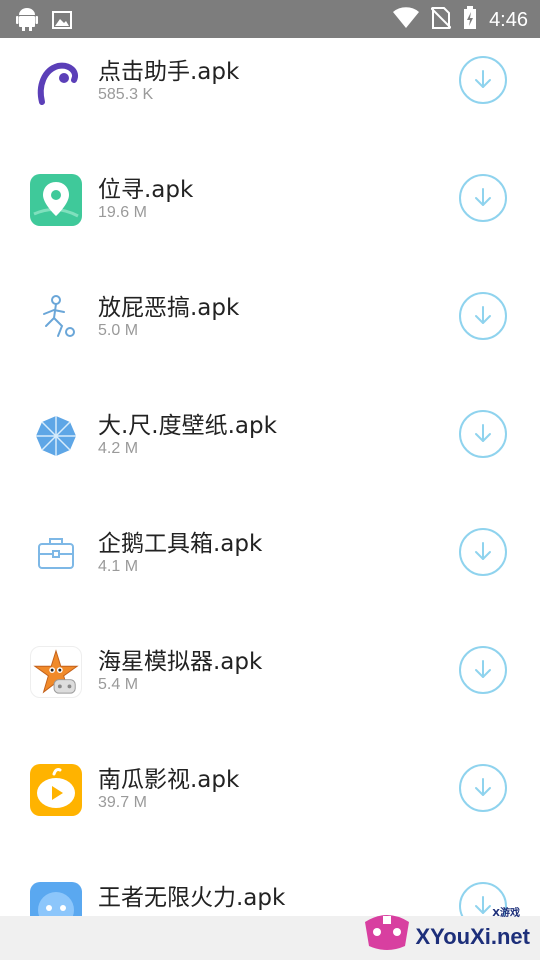  Describe the element at coordinates (169, 72) in the screenshot. I see `app-name: 点击助手.apk` at that location.